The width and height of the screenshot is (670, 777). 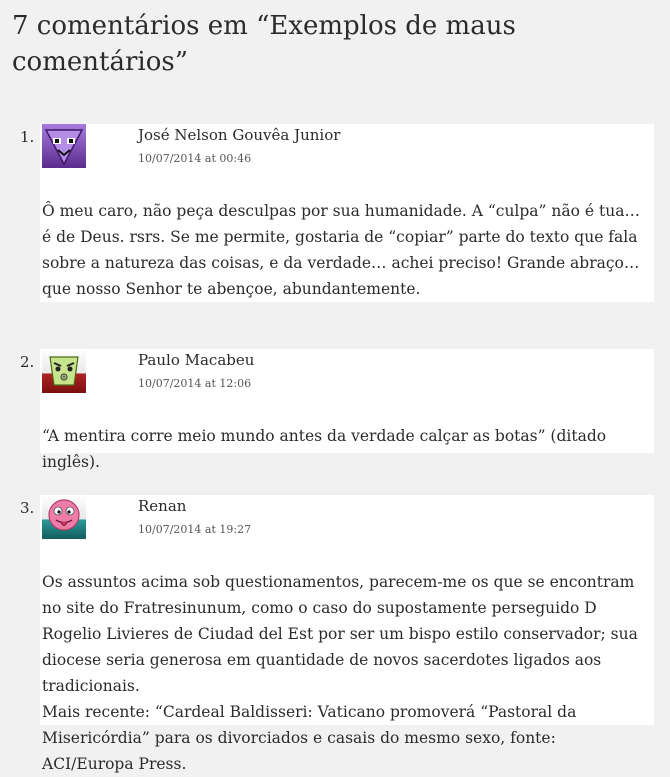 I want to click on pink-tongue-face-avatar-icon, so click(x=64, y=517).